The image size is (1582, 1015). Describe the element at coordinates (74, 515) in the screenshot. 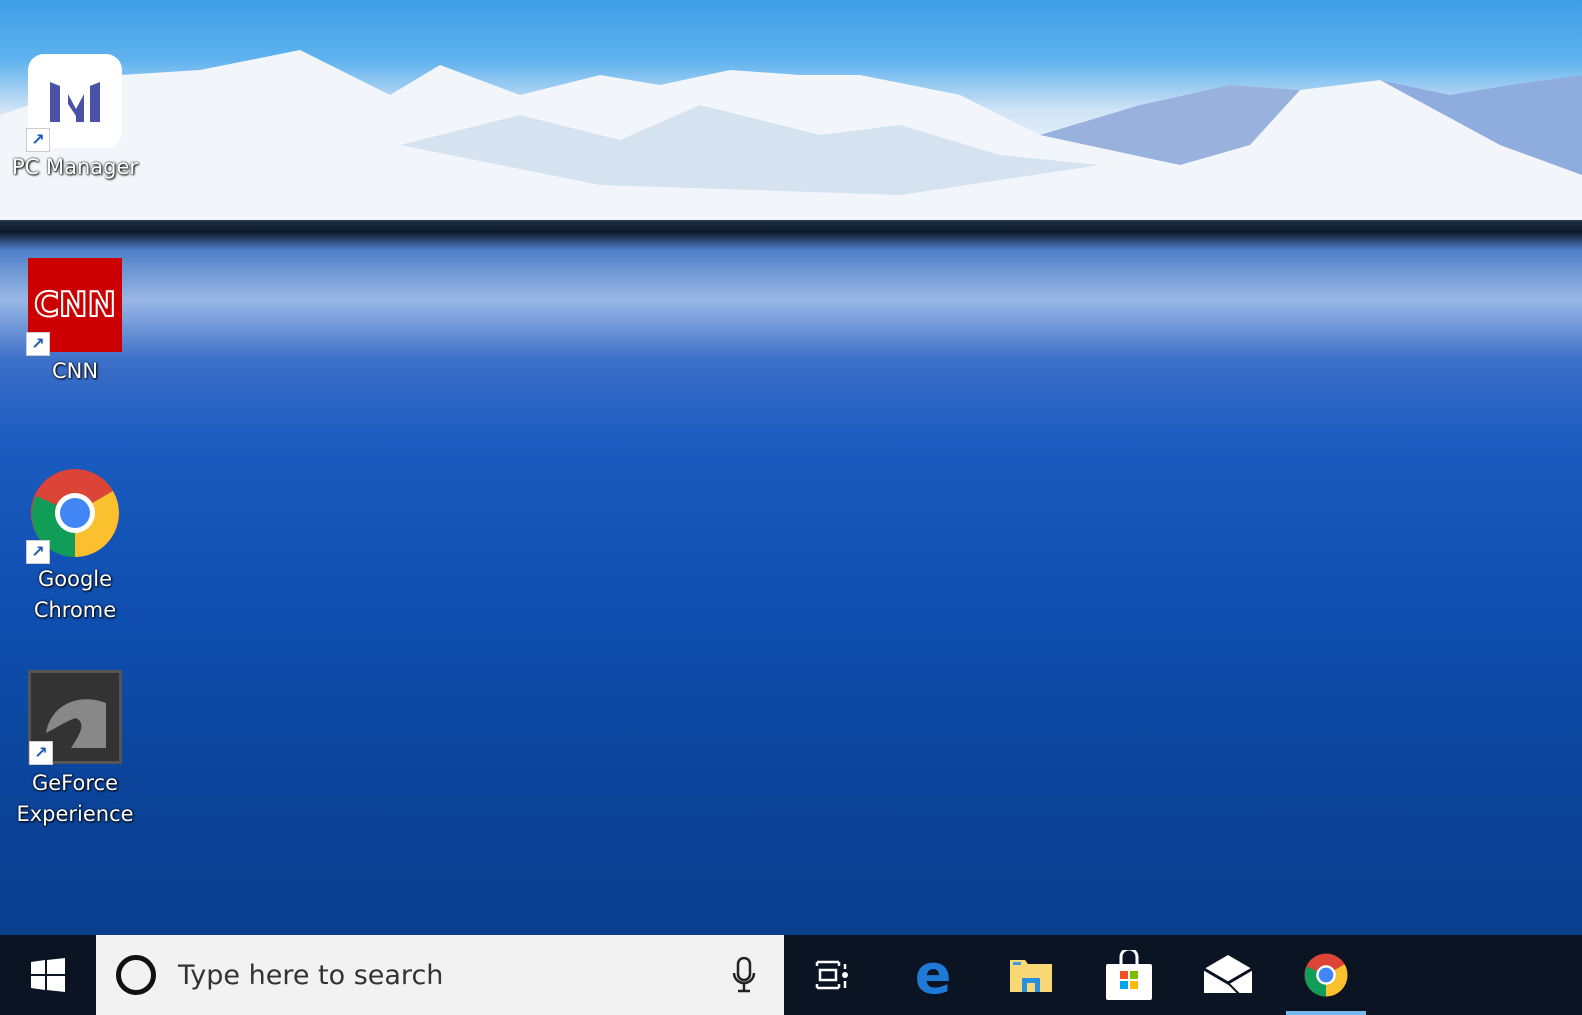

I see `chrome-icon: ↗` at that location.